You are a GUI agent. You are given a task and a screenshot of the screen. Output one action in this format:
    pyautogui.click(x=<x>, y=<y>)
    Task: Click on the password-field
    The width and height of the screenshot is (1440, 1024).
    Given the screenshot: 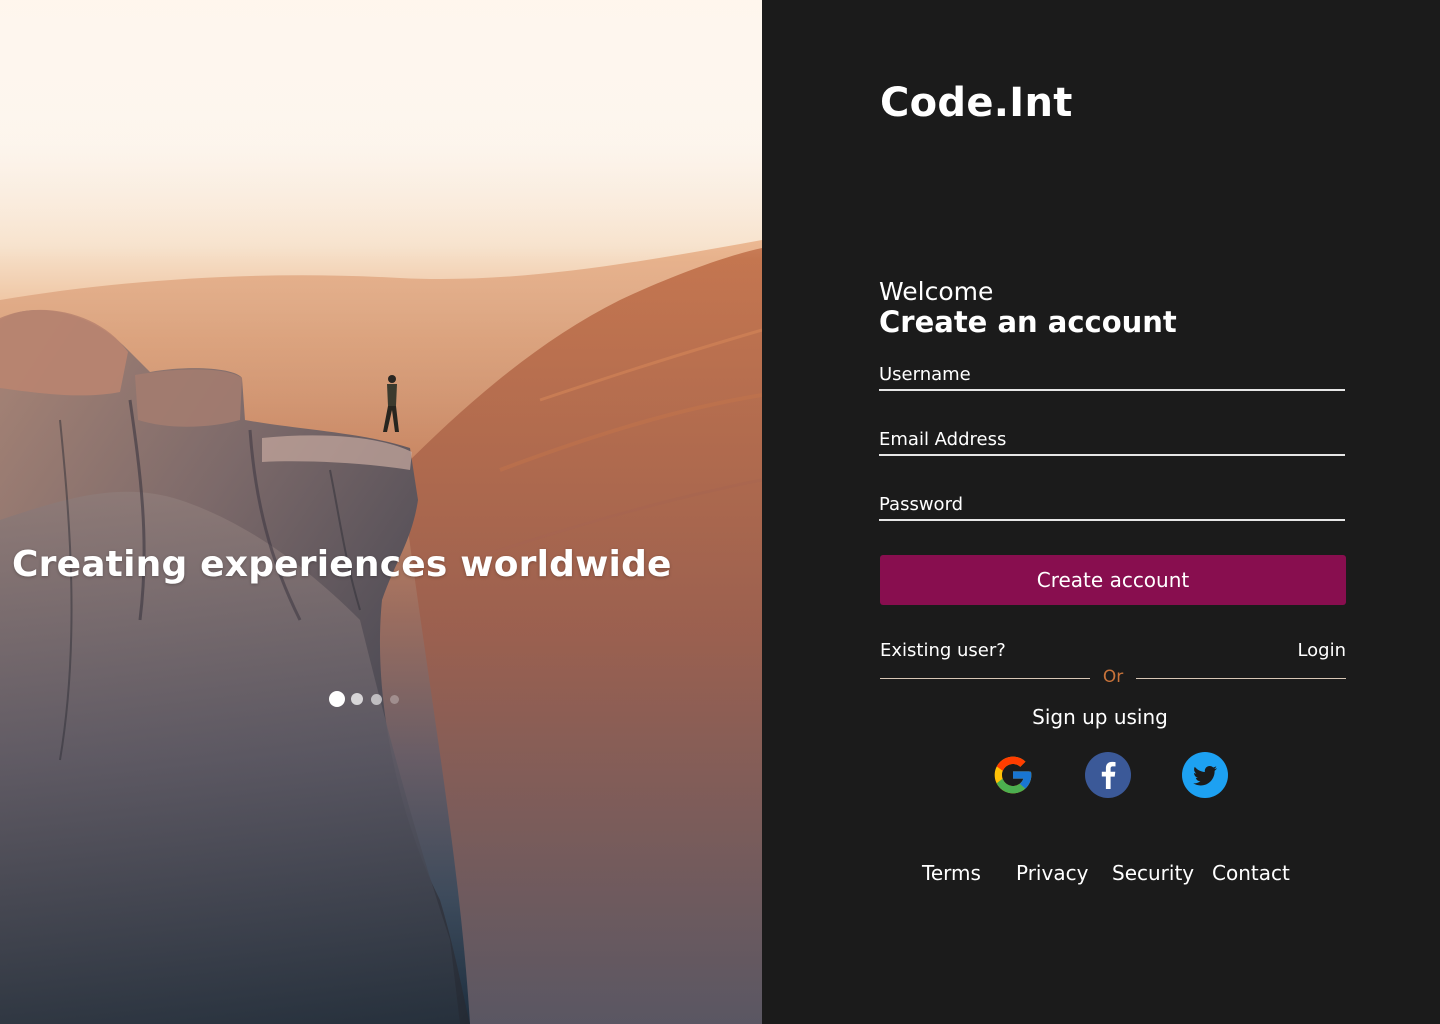 What is the action you would take?
    pyautogui.click(x=1112, y=506)
    